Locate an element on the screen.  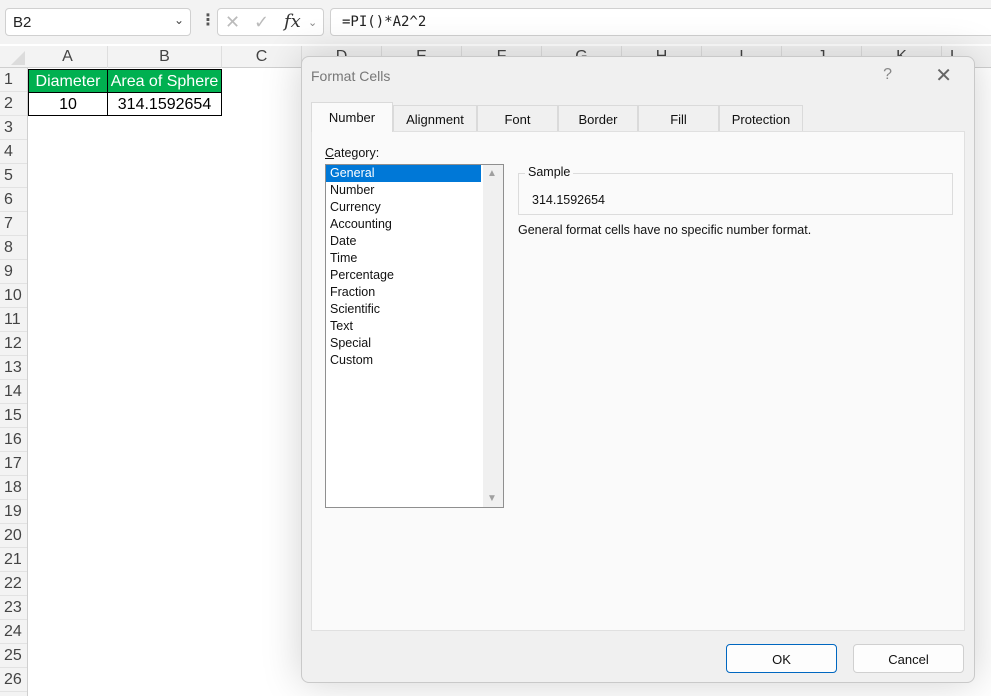
column-header-a: A is located at coordinates (68, 57).